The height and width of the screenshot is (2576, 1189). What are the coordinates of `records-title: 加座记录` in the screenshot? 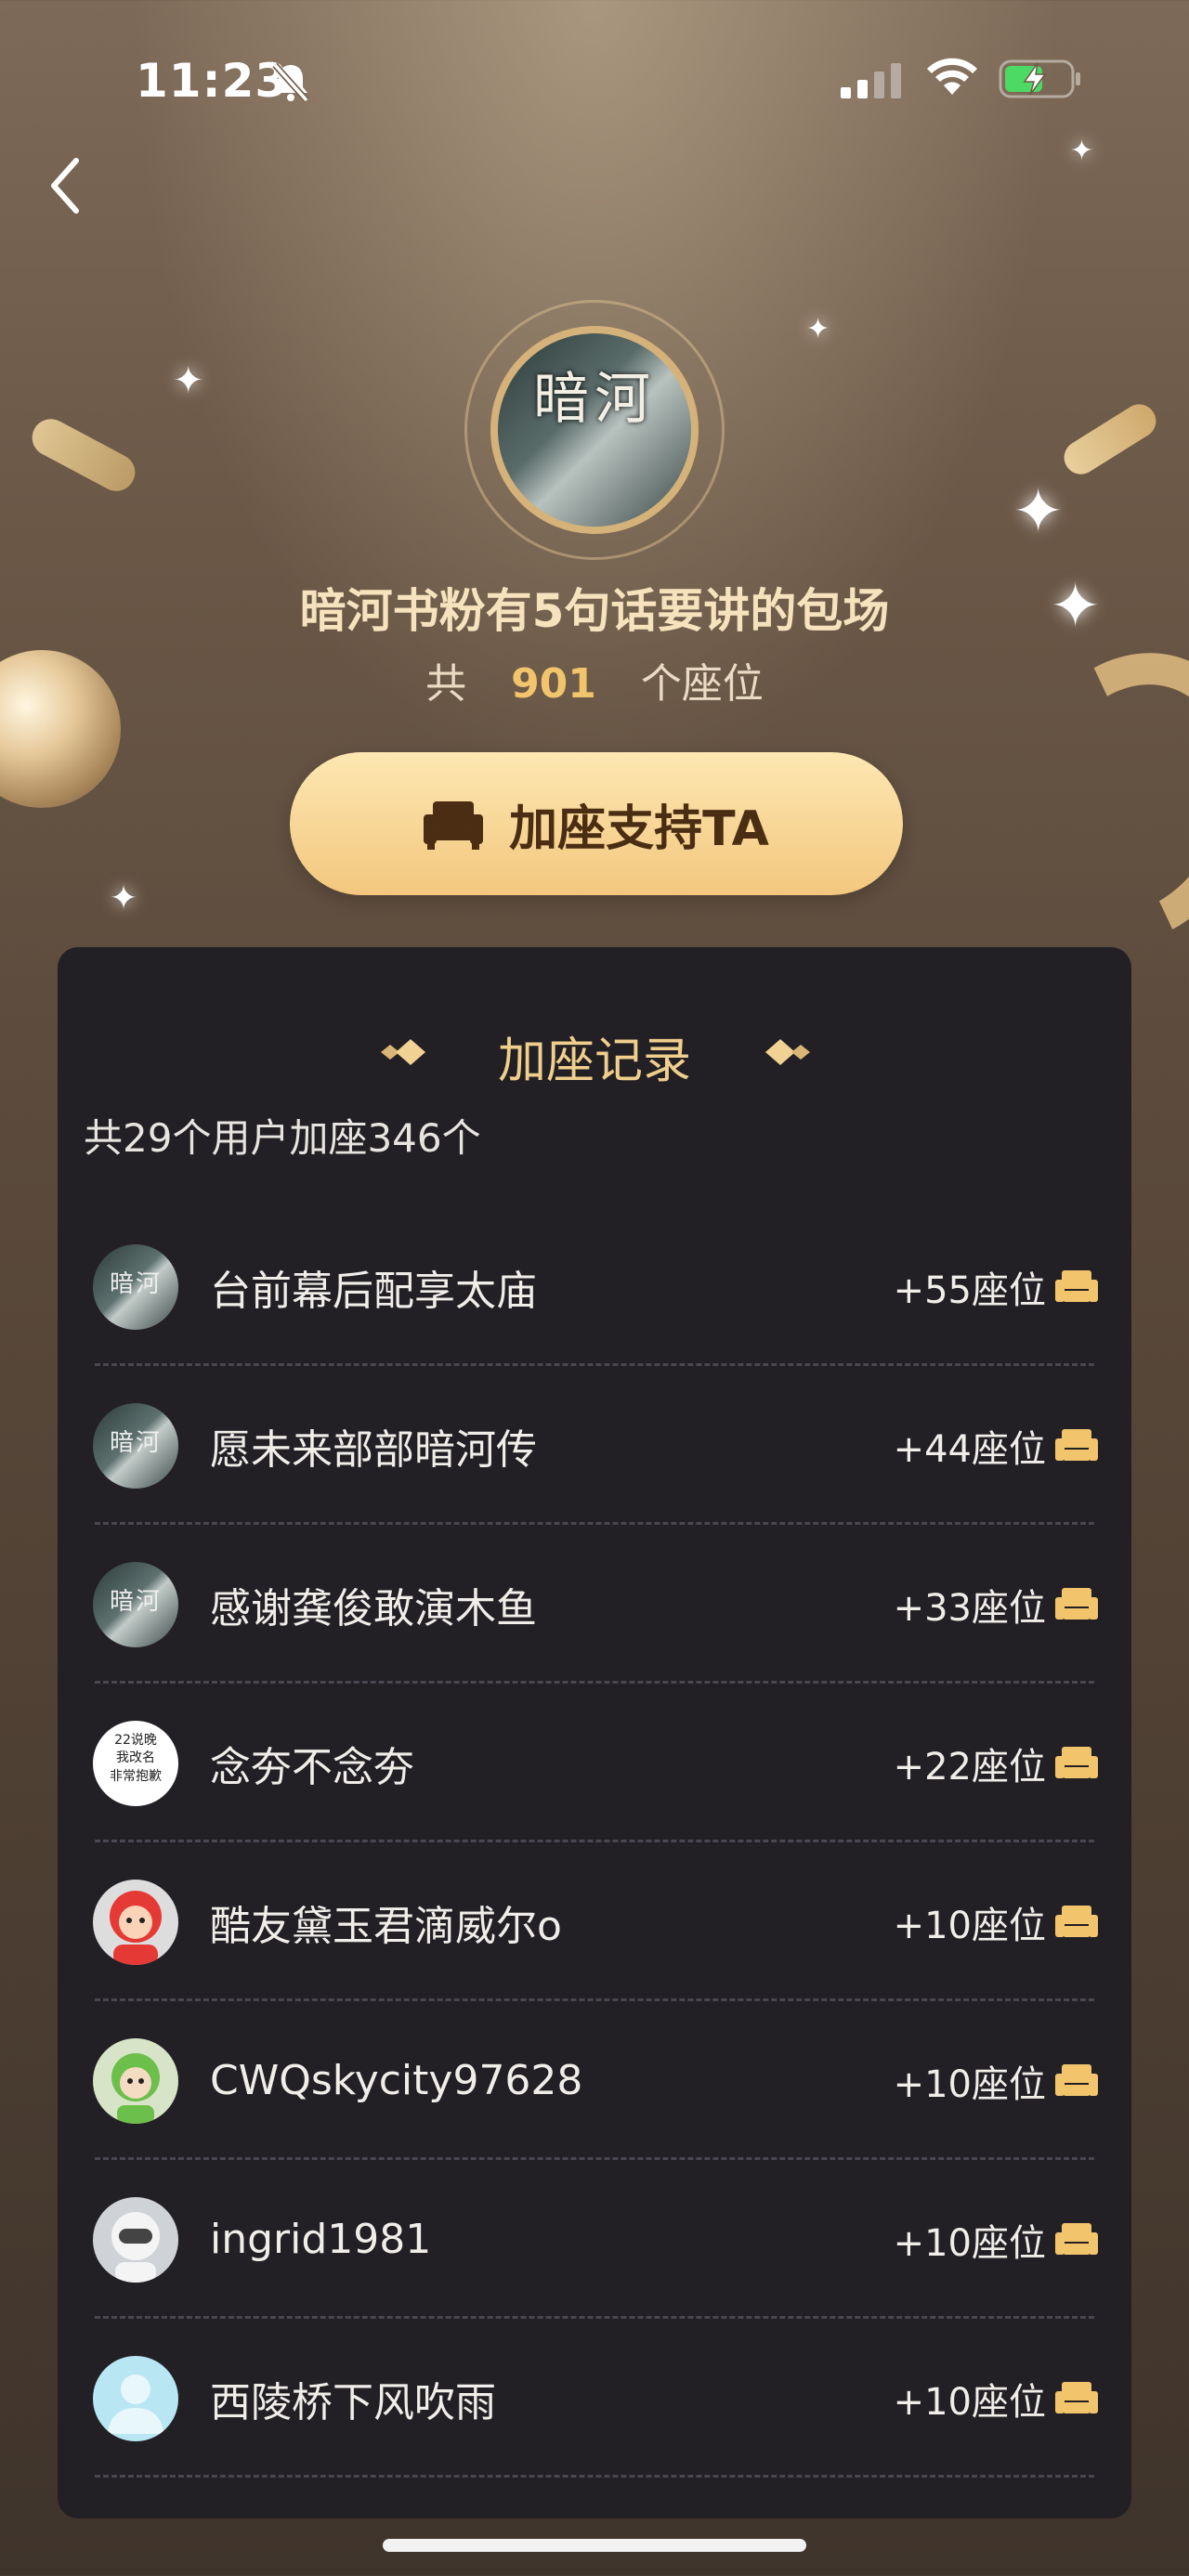 It's located at (594, 1061).